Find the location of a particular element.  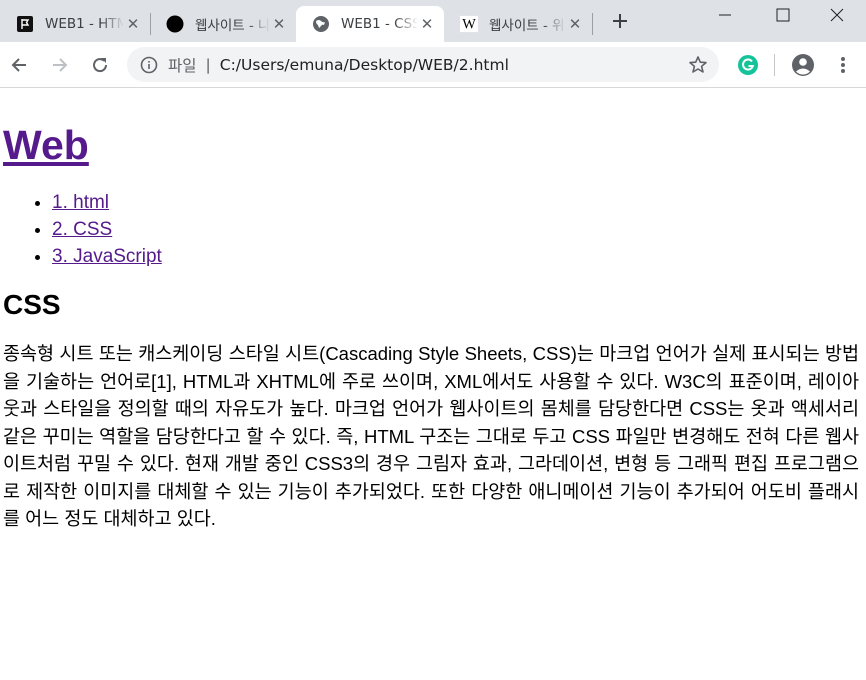

forward-button is located at coordinates (60, 65).